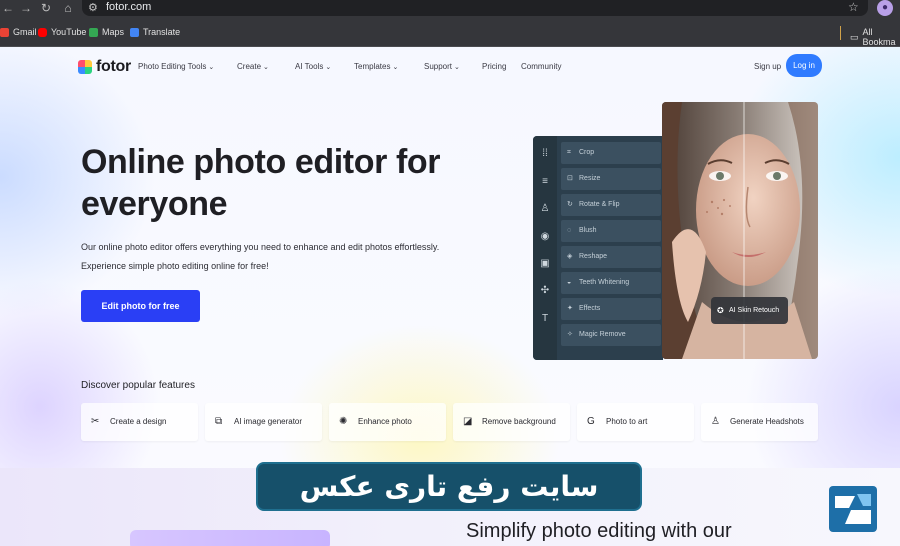  I want to click on fotor-logo: fotor, so click(104, 67).